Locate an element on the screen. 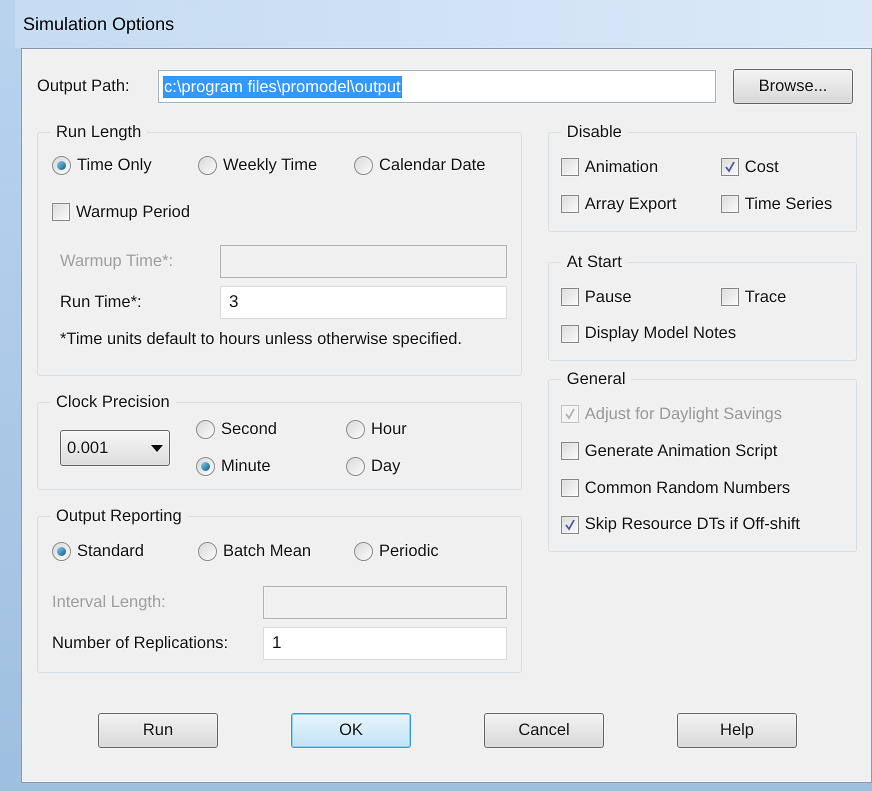 The image size is (872, 791). radio-label: Second is located at coordinates (249, 429).